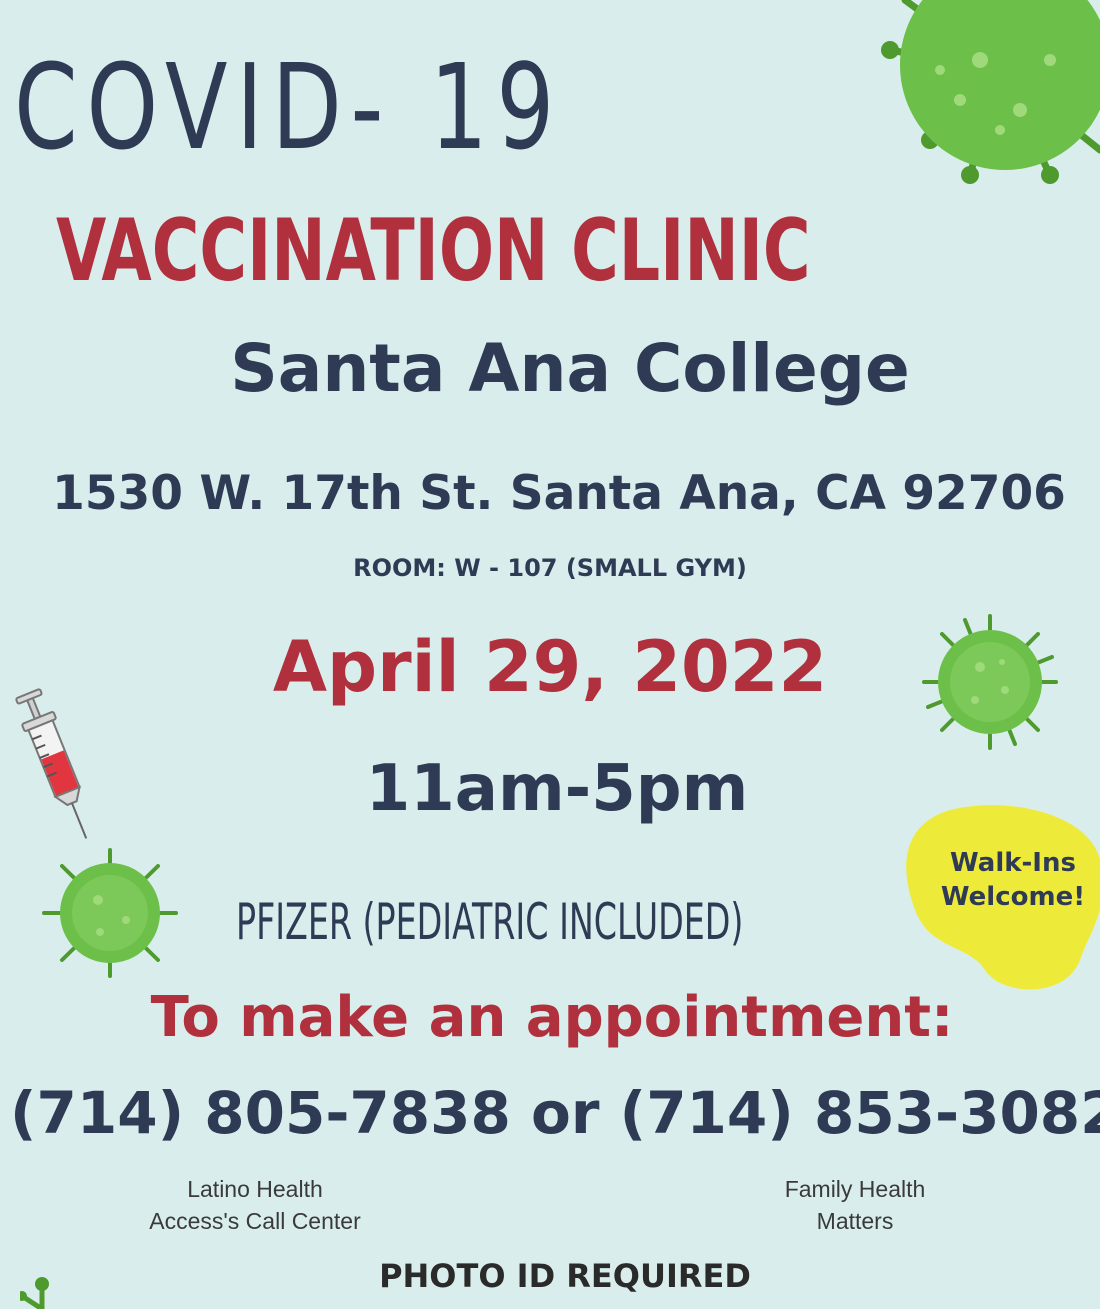  I want to click on title-vaccination-clinic: VACCINATION CLINIC, so click(433, 251).